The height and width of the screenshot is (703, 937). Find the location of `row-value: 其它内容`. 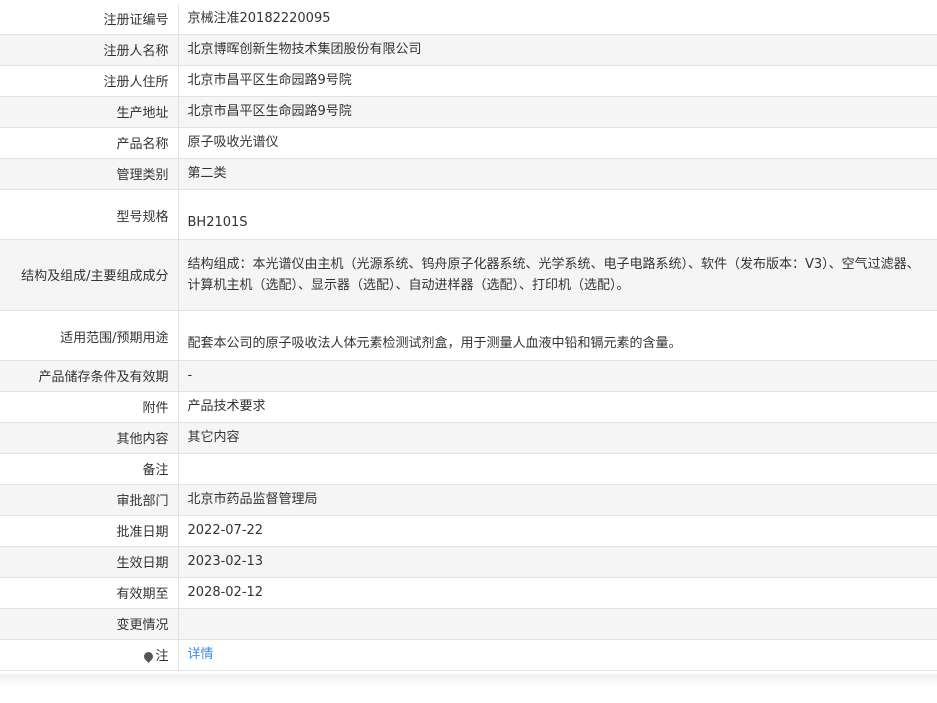

row-value: 其它内容 is located at coordinates (213, 437).